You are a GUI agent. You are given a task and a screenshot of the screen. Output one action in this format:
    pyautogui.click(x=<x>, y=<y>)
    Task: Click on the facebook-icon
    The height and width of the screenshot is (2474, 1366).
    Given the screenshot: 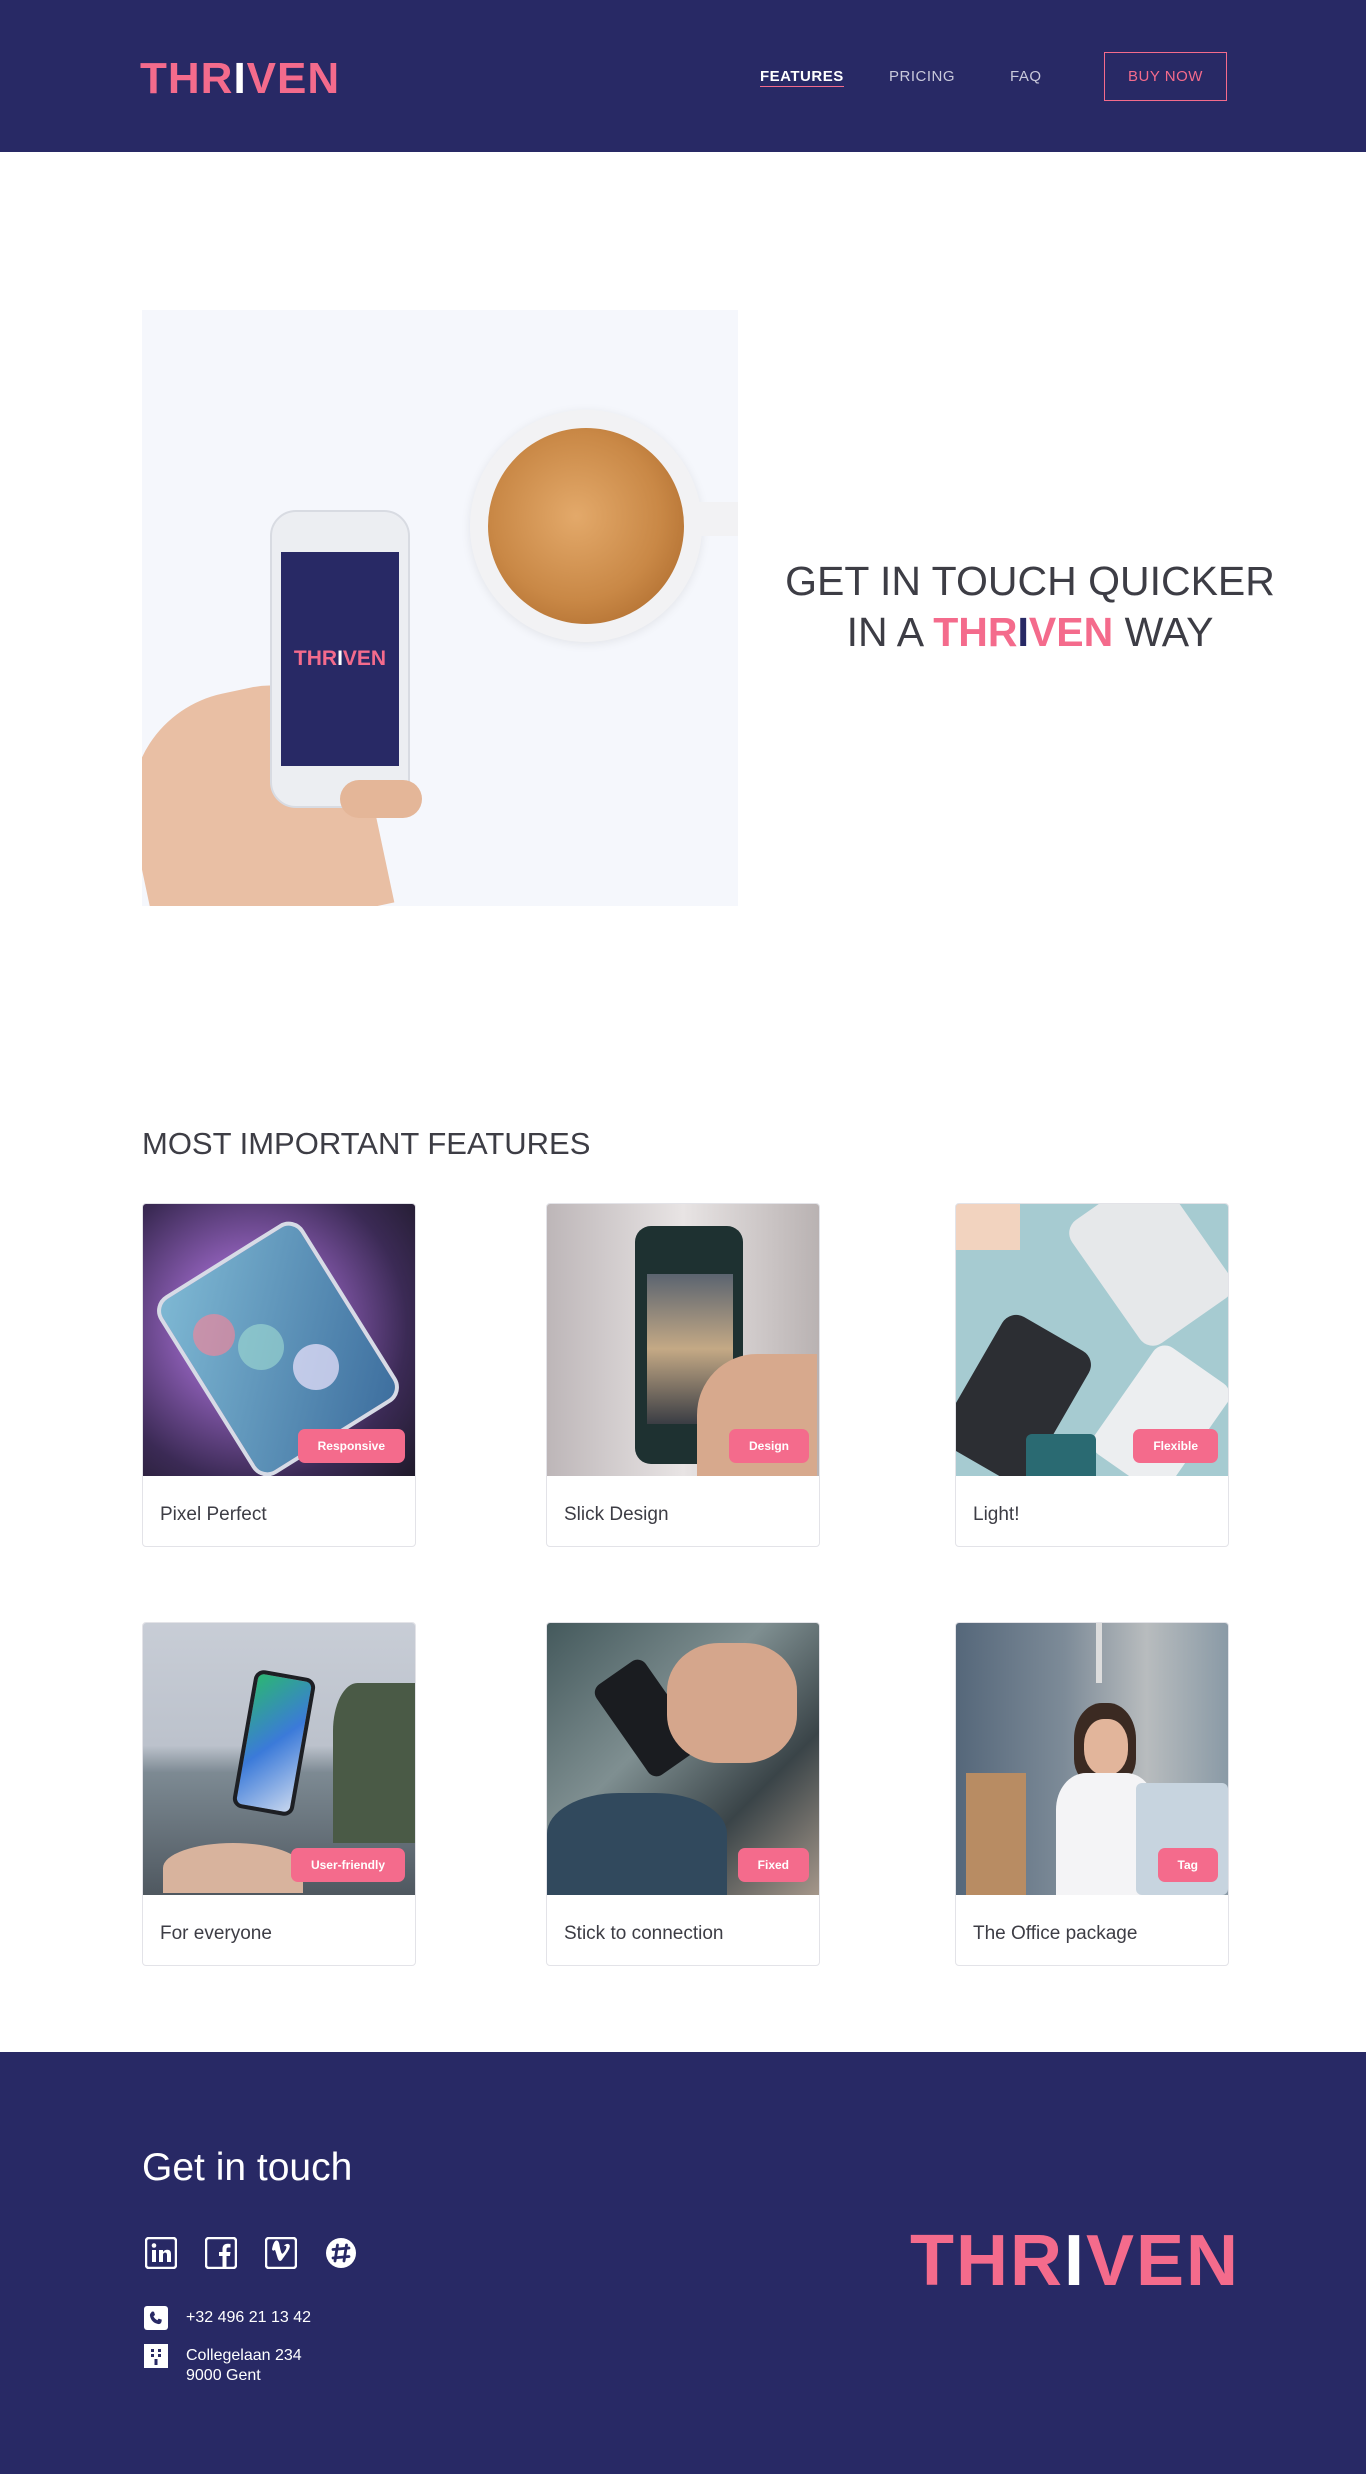 What is the action you would take?
    pyautogui.click(x=221, y=2253)
    